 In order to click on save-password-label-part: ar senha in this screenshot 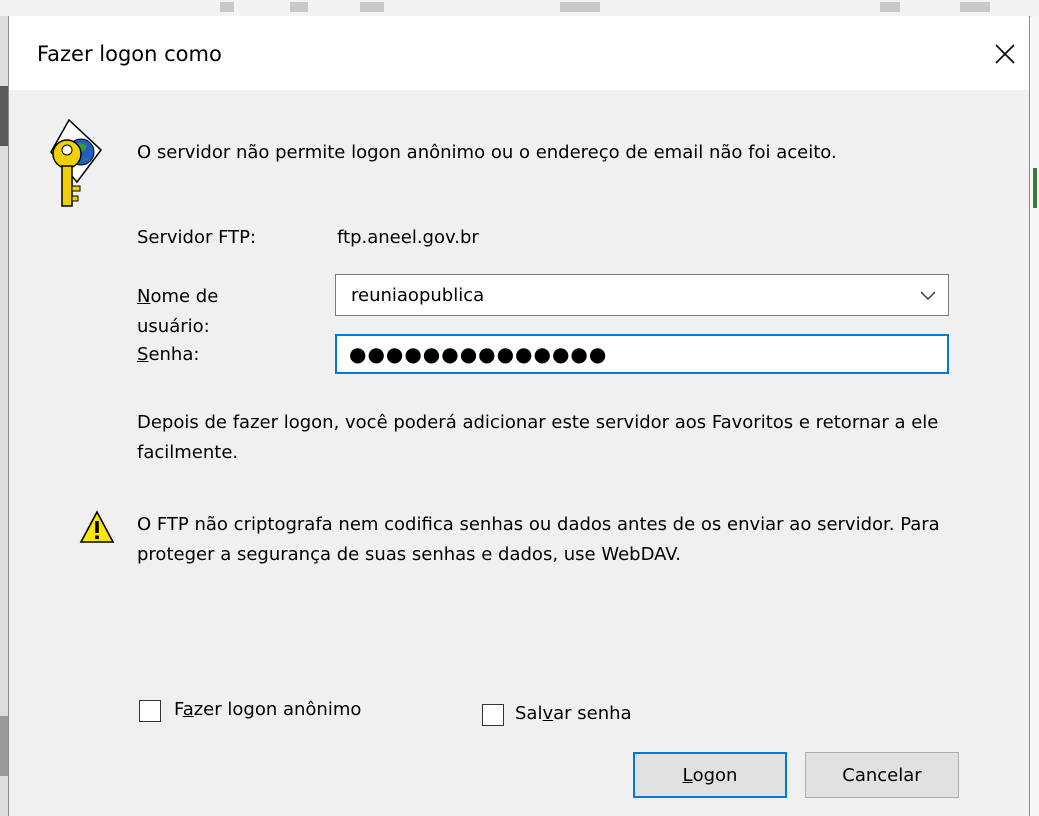, I will do `click(592, 713)`.